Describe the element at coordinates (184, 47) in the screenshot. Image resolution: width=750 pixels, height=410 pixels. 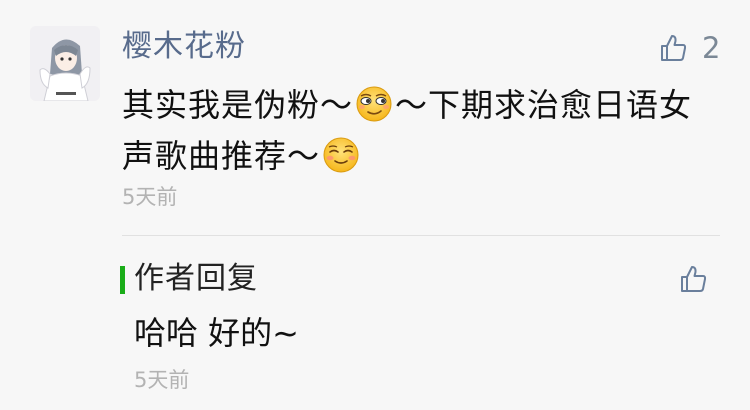
I see `comment-author-name: 樱木花粉` at that location.